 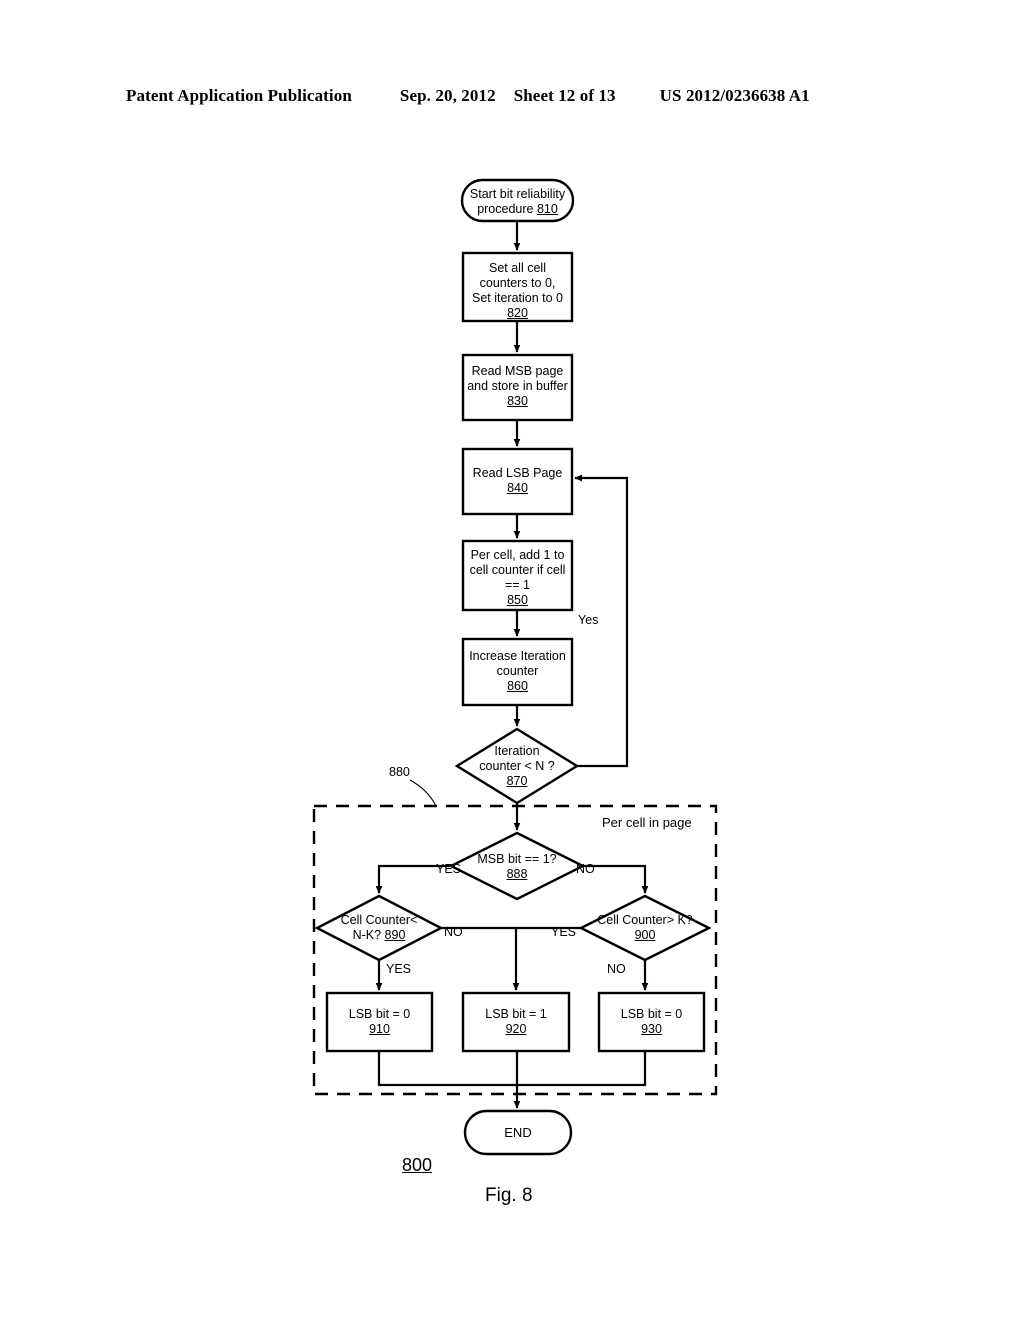 I want to click on group-880-leader-line, so click(x=423, y=793).